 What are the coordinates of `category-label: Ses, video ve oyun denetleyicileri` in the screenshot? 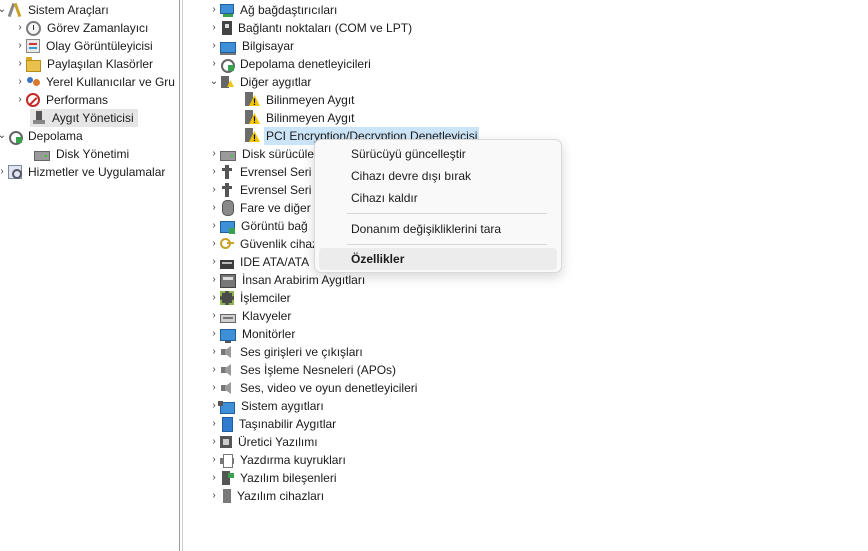 It's located at (329, 388).